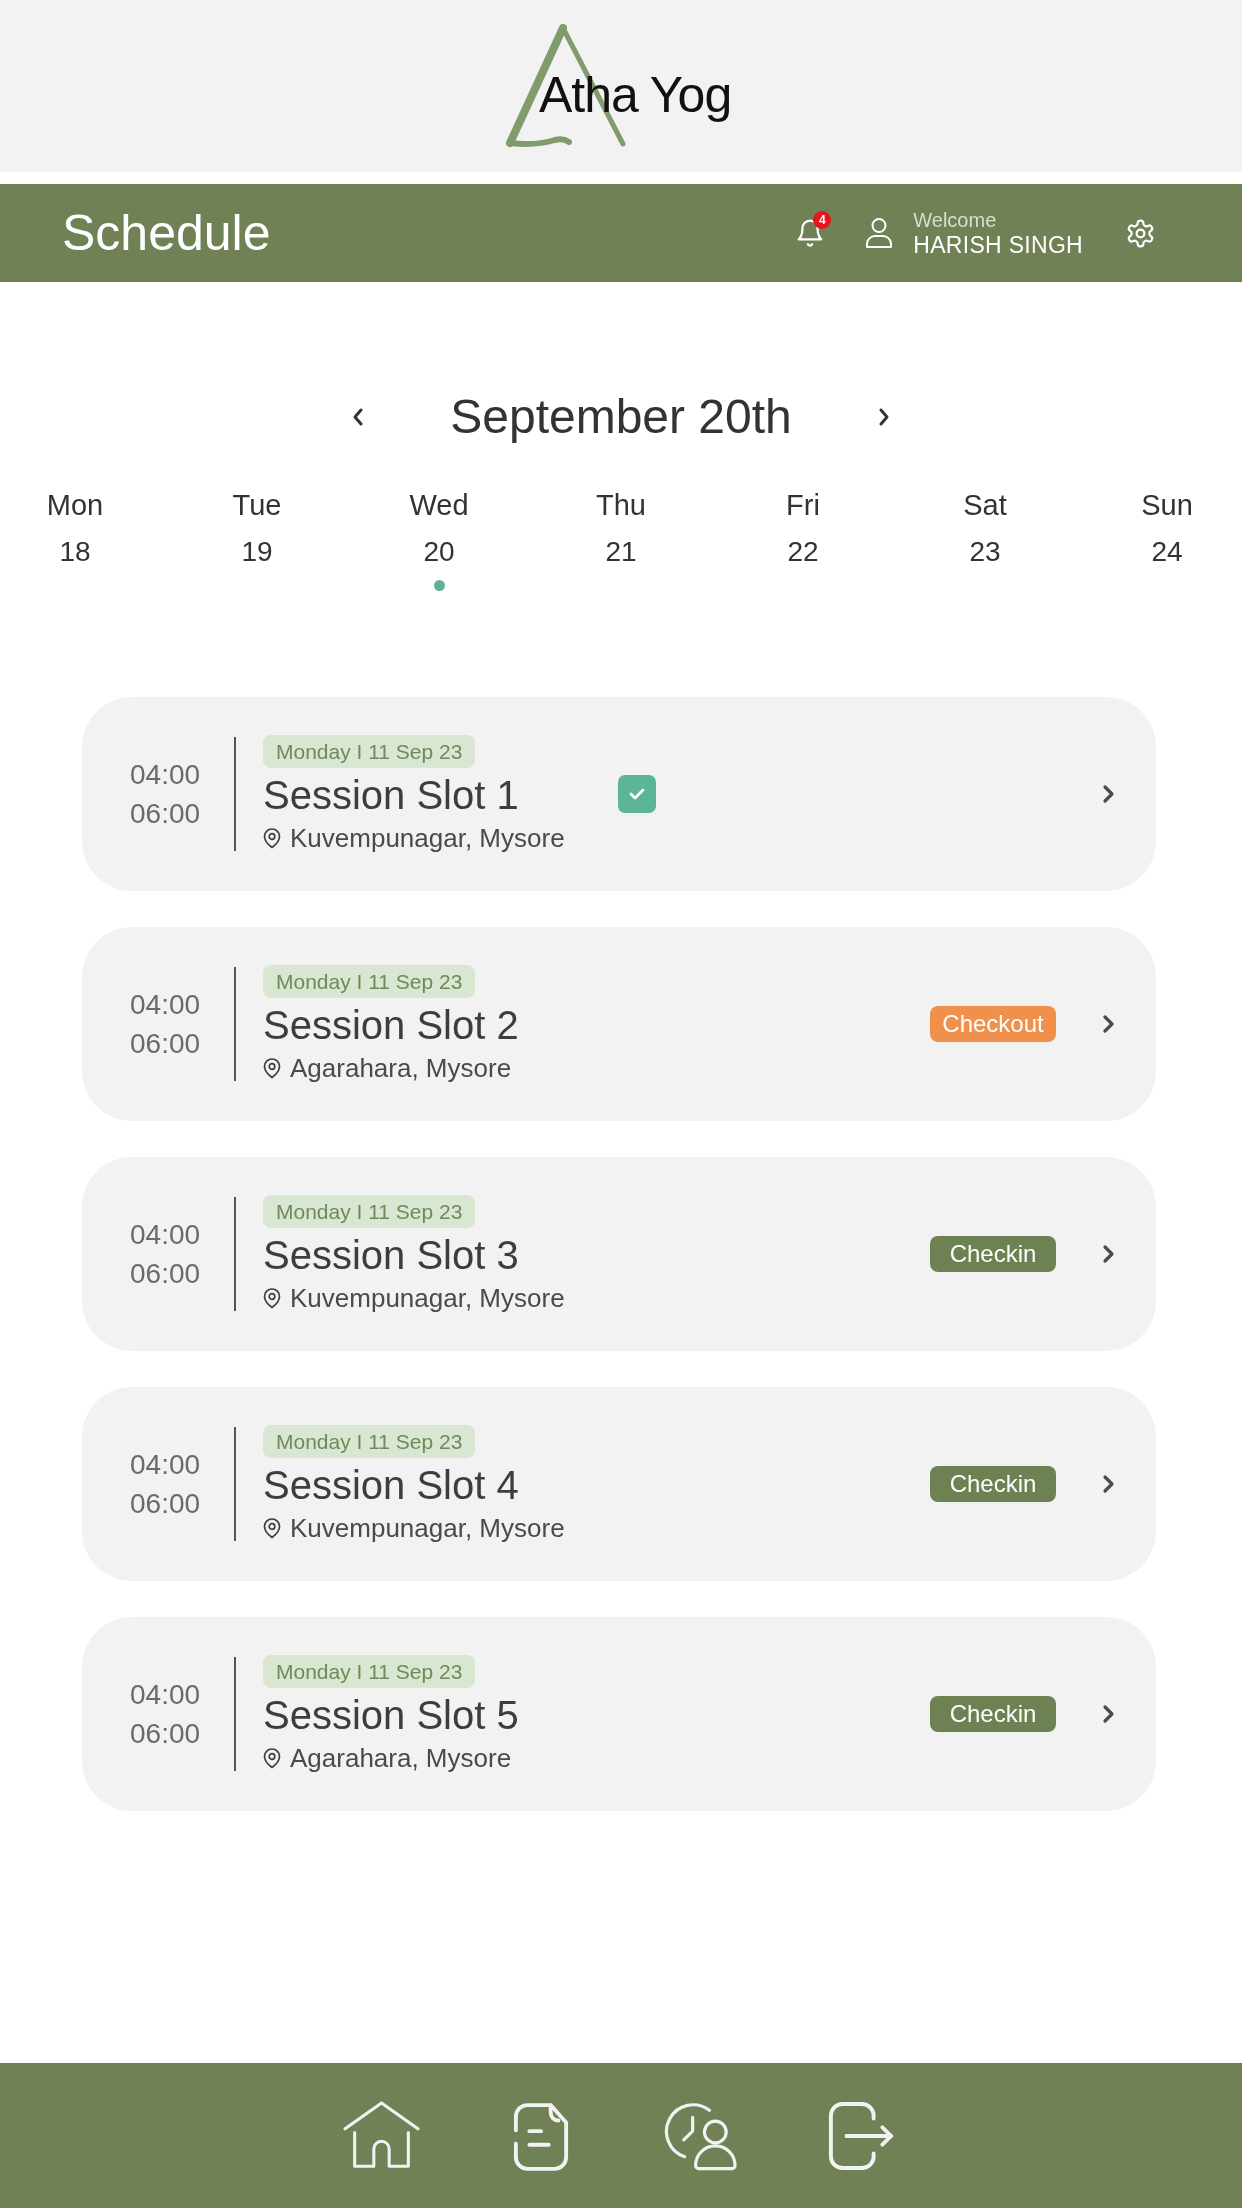 The width and height of the screenshot is (1242, 2208). I want to click on session-title: Session Slot 4, so click(391, 1485).